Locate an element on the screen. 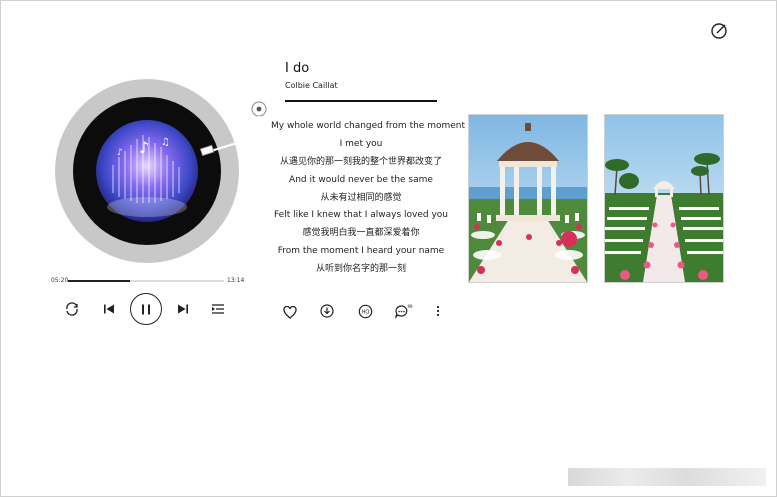 The image size is (777, 497). lyric-line: From the moment I heard your name is located at coordinates (361, 251).